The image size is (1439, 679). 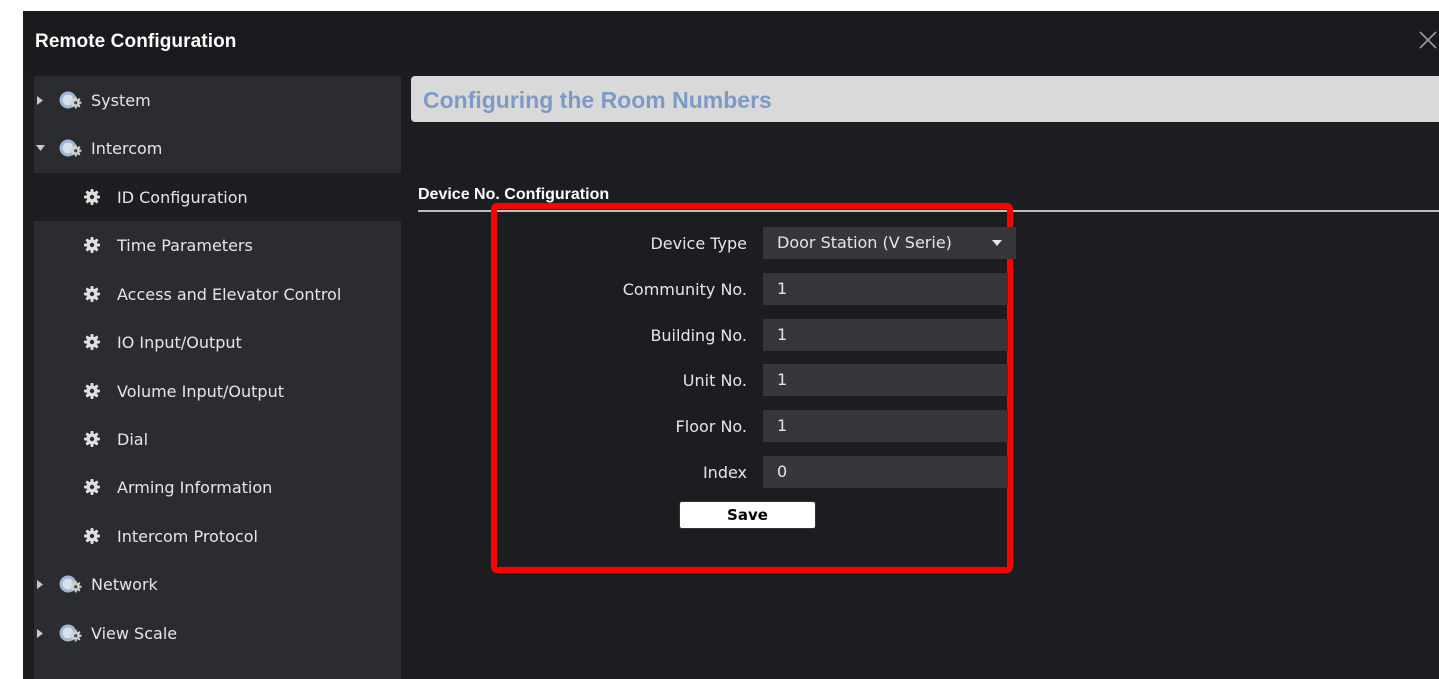 What do you see at coordinates (200, 391) in the screenshot?
I see `sidebar-item-label: Volume Input/Output` at bounding box center [200, 391].